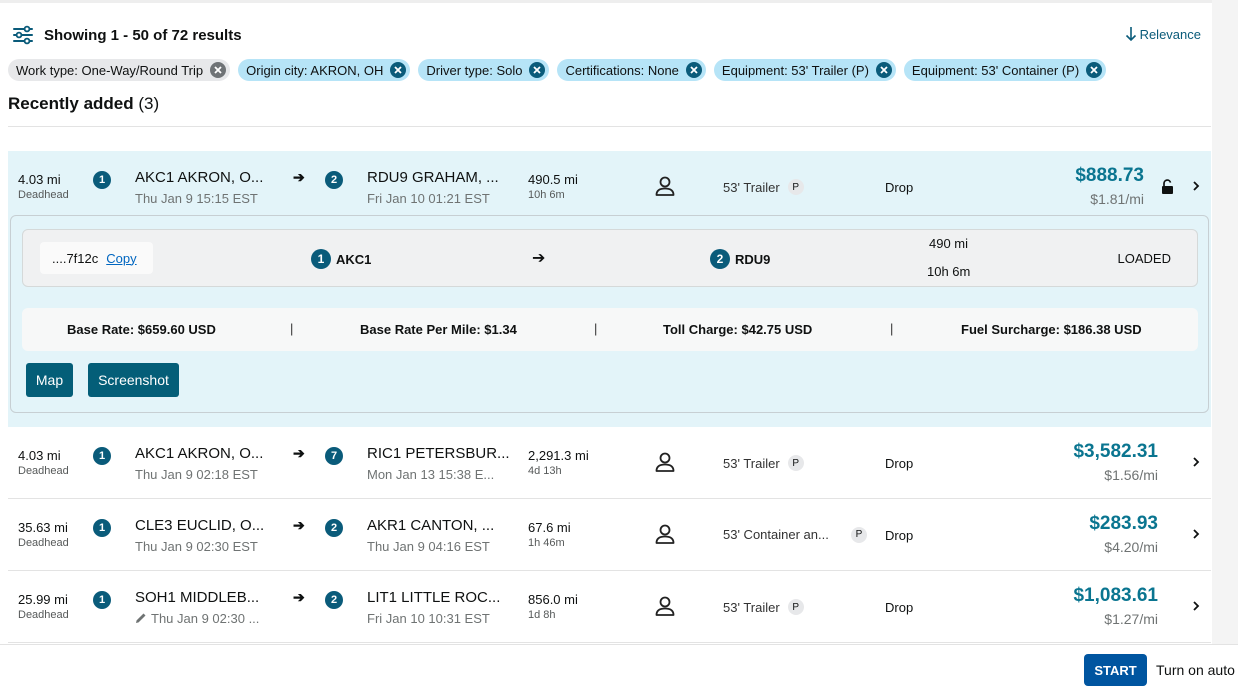 This screenshot has width=1238, height=692. I want to click on route-destination: 2 RDU9, so click(740, 259).